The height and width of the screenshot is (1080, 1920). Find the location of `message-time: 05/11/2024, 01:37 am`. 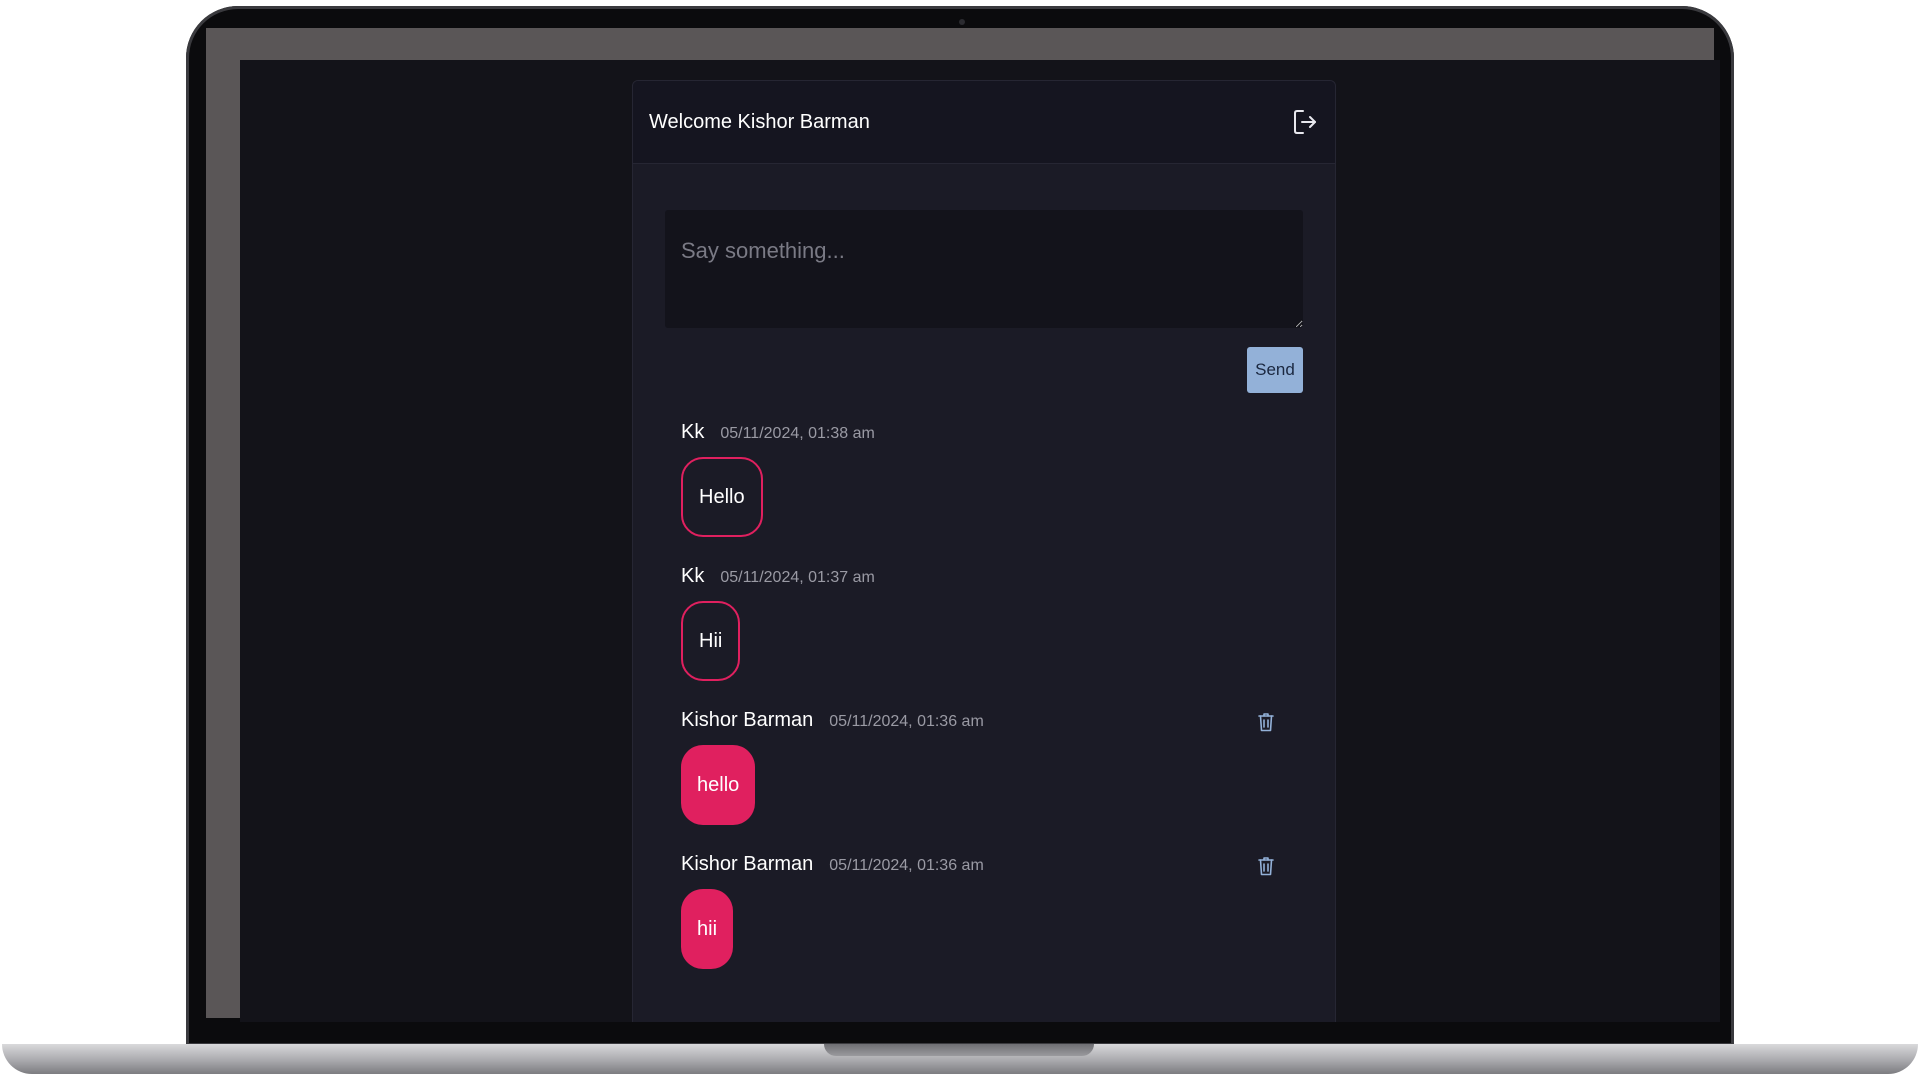

message-time: 05/11/2024, 01:37 am is located at coordinates (797, 577).